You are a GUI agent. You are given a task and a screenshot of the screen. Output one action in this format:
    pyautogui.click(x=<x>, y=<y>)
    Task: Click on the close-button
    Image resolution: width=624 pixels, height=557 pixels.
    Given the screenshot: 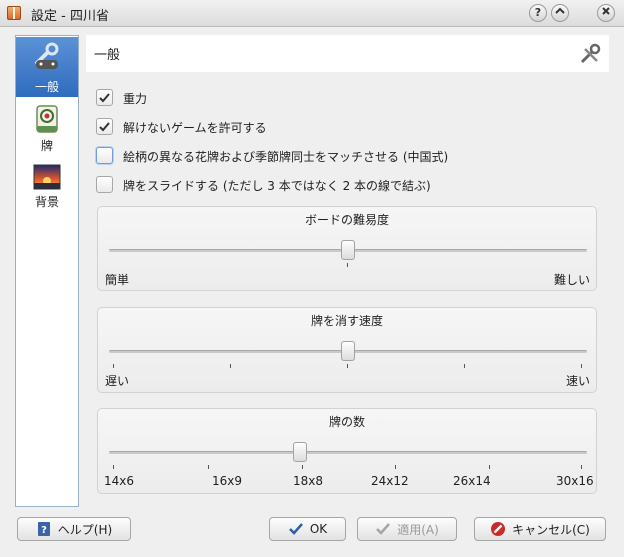 What is the action you would take?
    pyautogui.click(x=606, y=13)
    